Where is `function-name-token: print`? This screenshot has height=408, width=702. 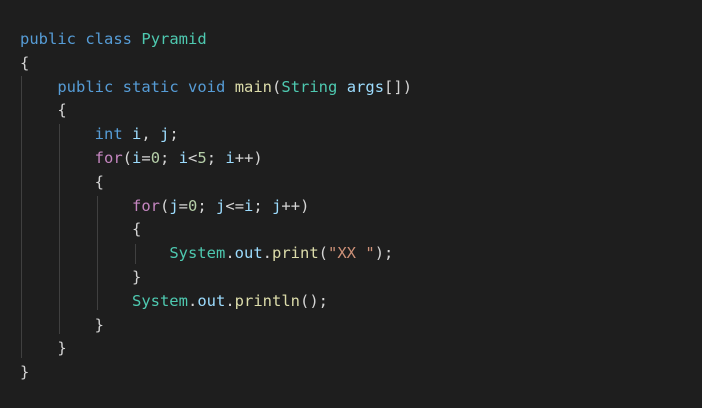 function-name-token: print is located at coordinates (295, 253).